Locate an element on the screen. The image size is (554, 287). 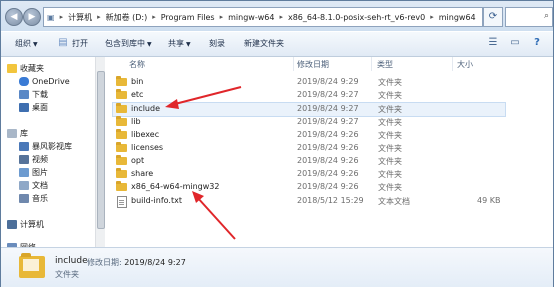
annotation-arrows is located at coordinates (203, 163).